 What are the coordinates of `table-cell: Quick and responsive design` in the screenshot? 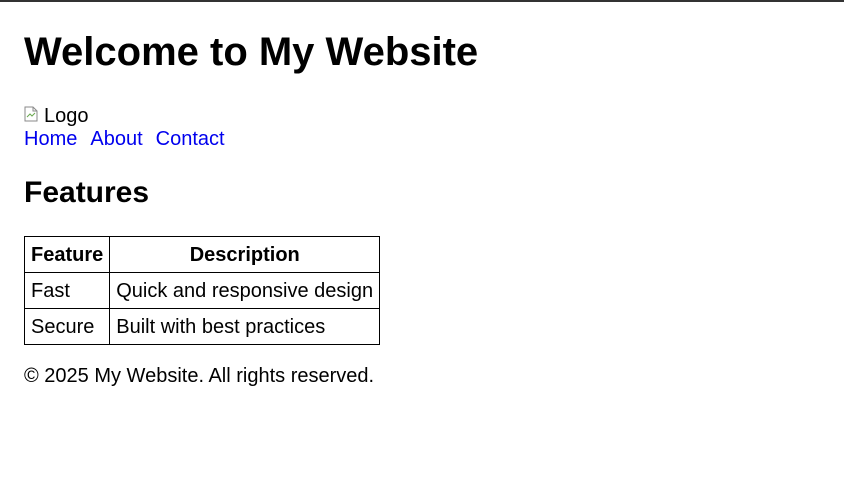 It's located at (245, 290).